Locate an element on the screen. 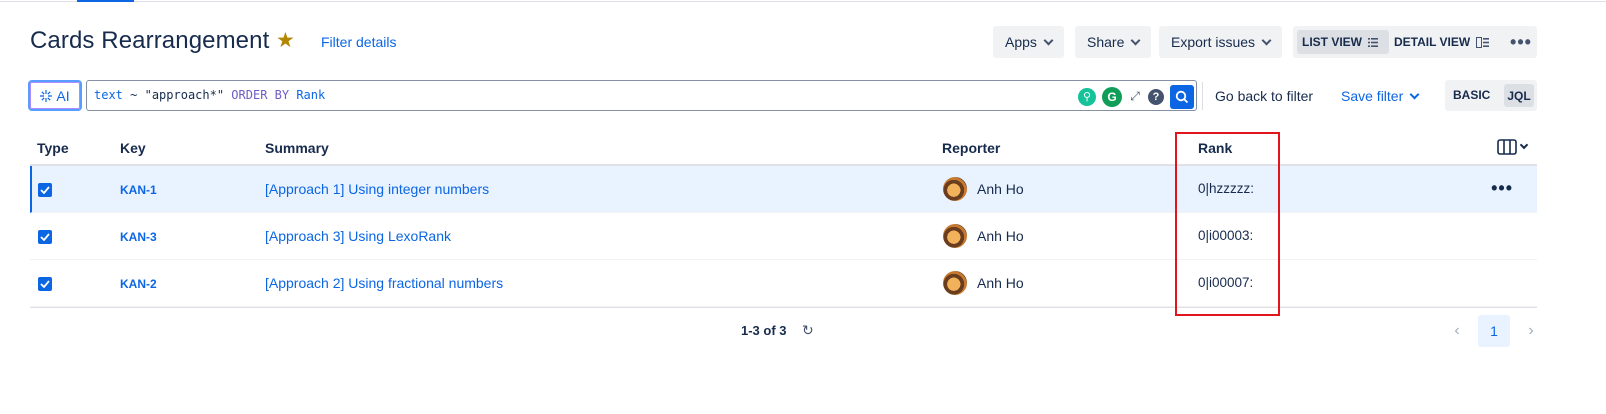  issue-count: 1-3 of 3 is located at coordinates (764, 330).